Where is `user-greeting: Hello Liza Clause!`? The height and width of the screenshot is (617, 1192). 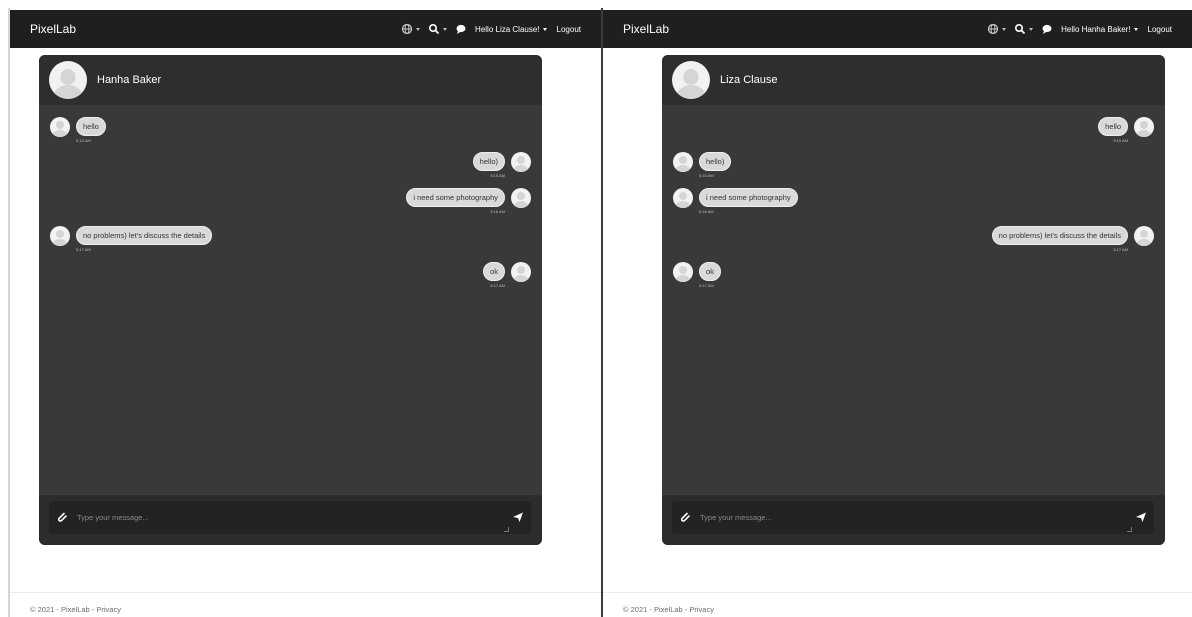
user-greeting: Hello Liza Clause! is located at coordinates (507, 29).